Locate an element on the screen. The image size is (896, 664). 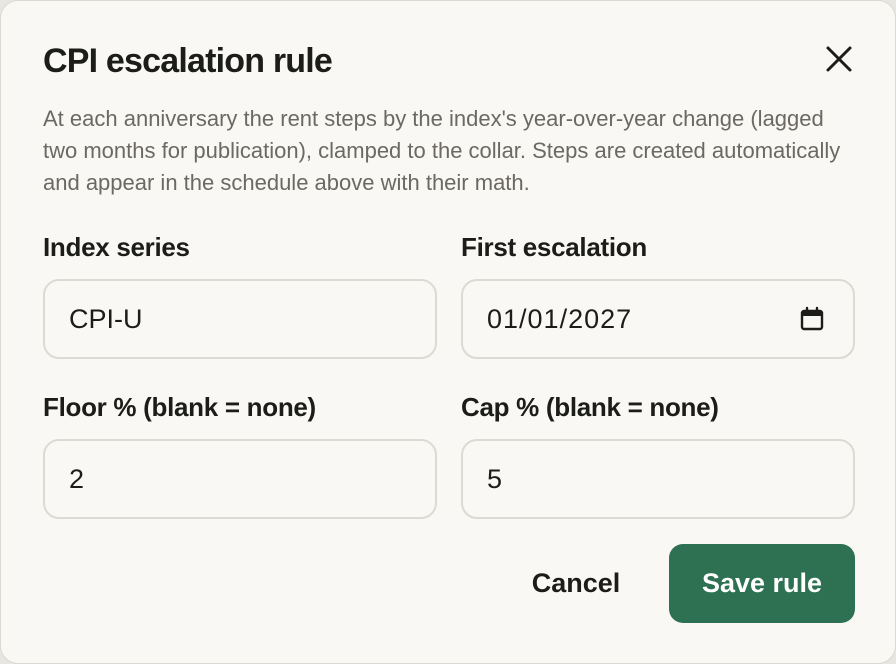
first-escalation-date-input: 01/01/2027 is located at coordinates (658, 319).